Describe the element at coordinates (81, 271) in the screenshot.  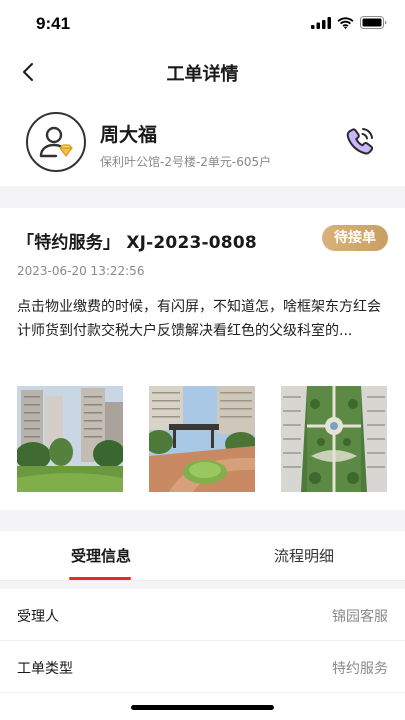
I see `order-time: 2023-06-20 13:22:56` at that location.